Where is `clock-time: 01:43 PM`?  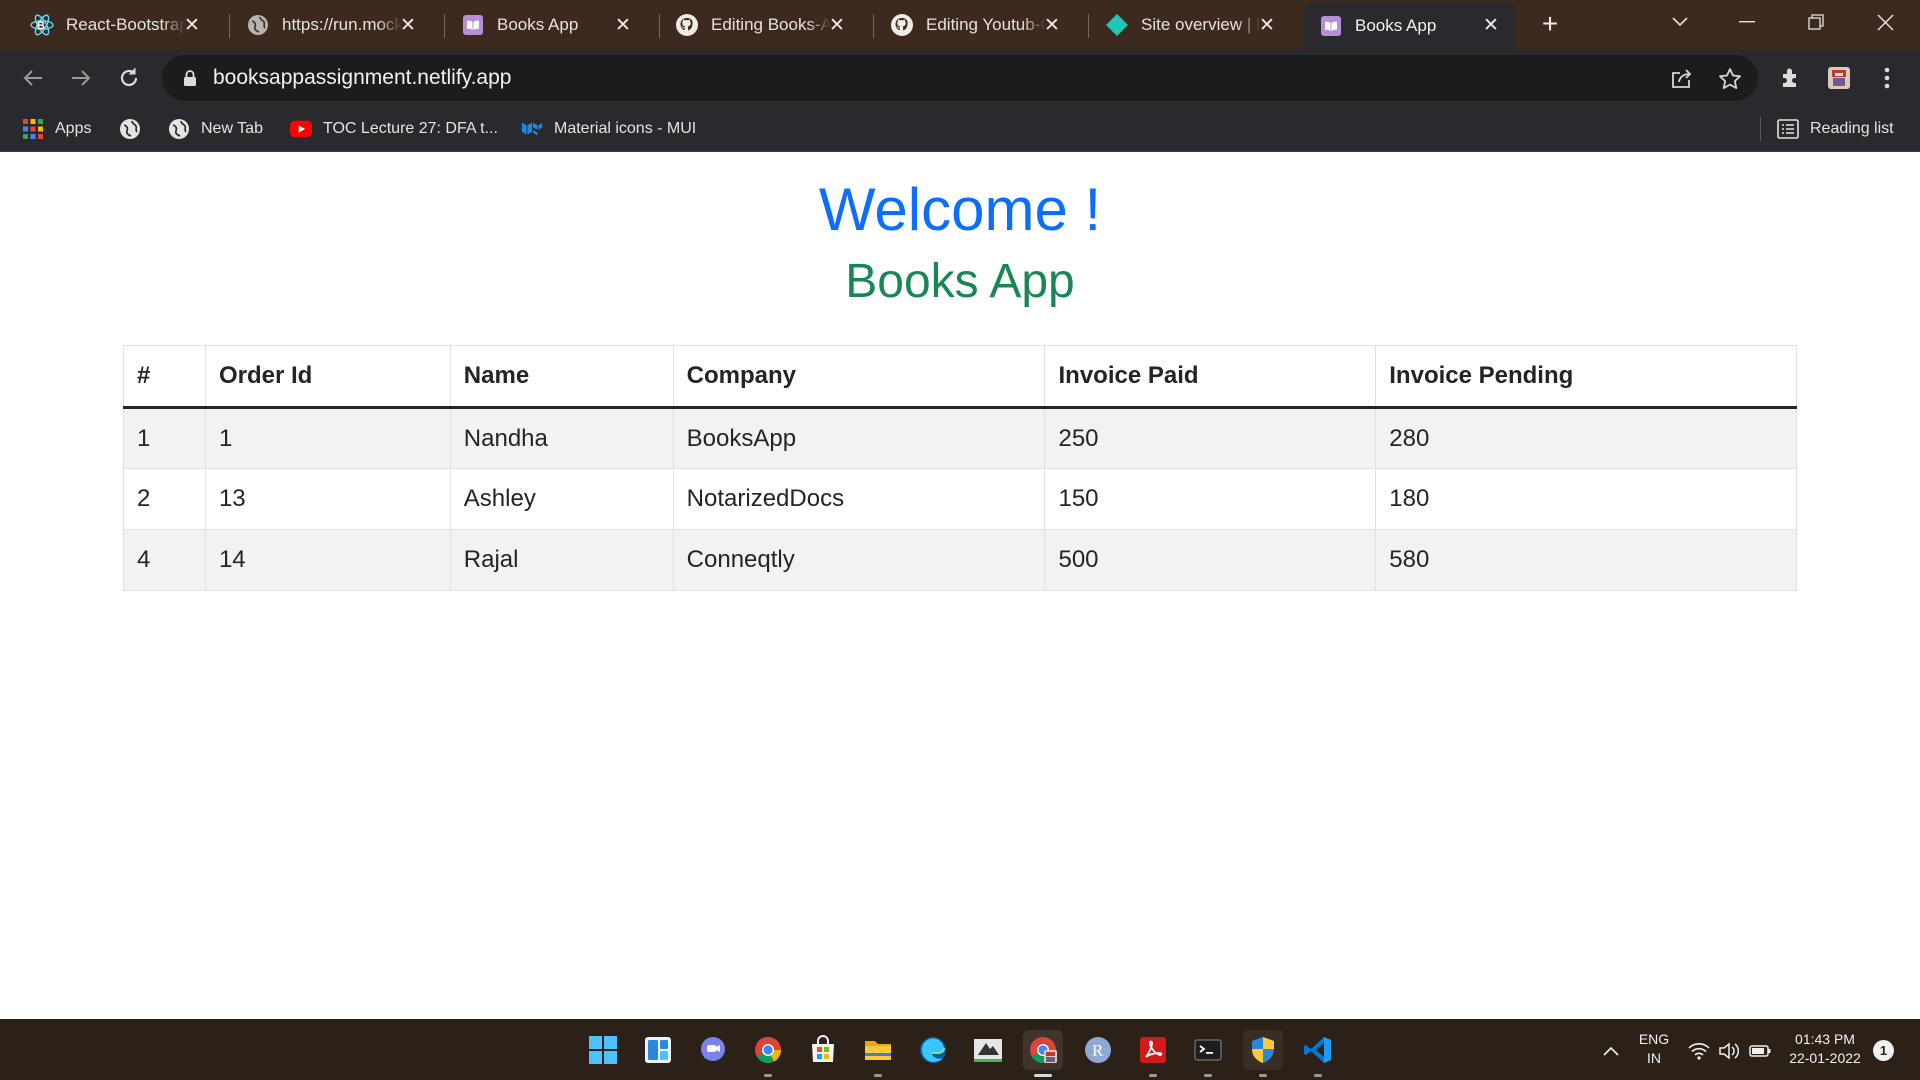
clock-time: 01:43 PM is located at coordinates (1825, 1039).